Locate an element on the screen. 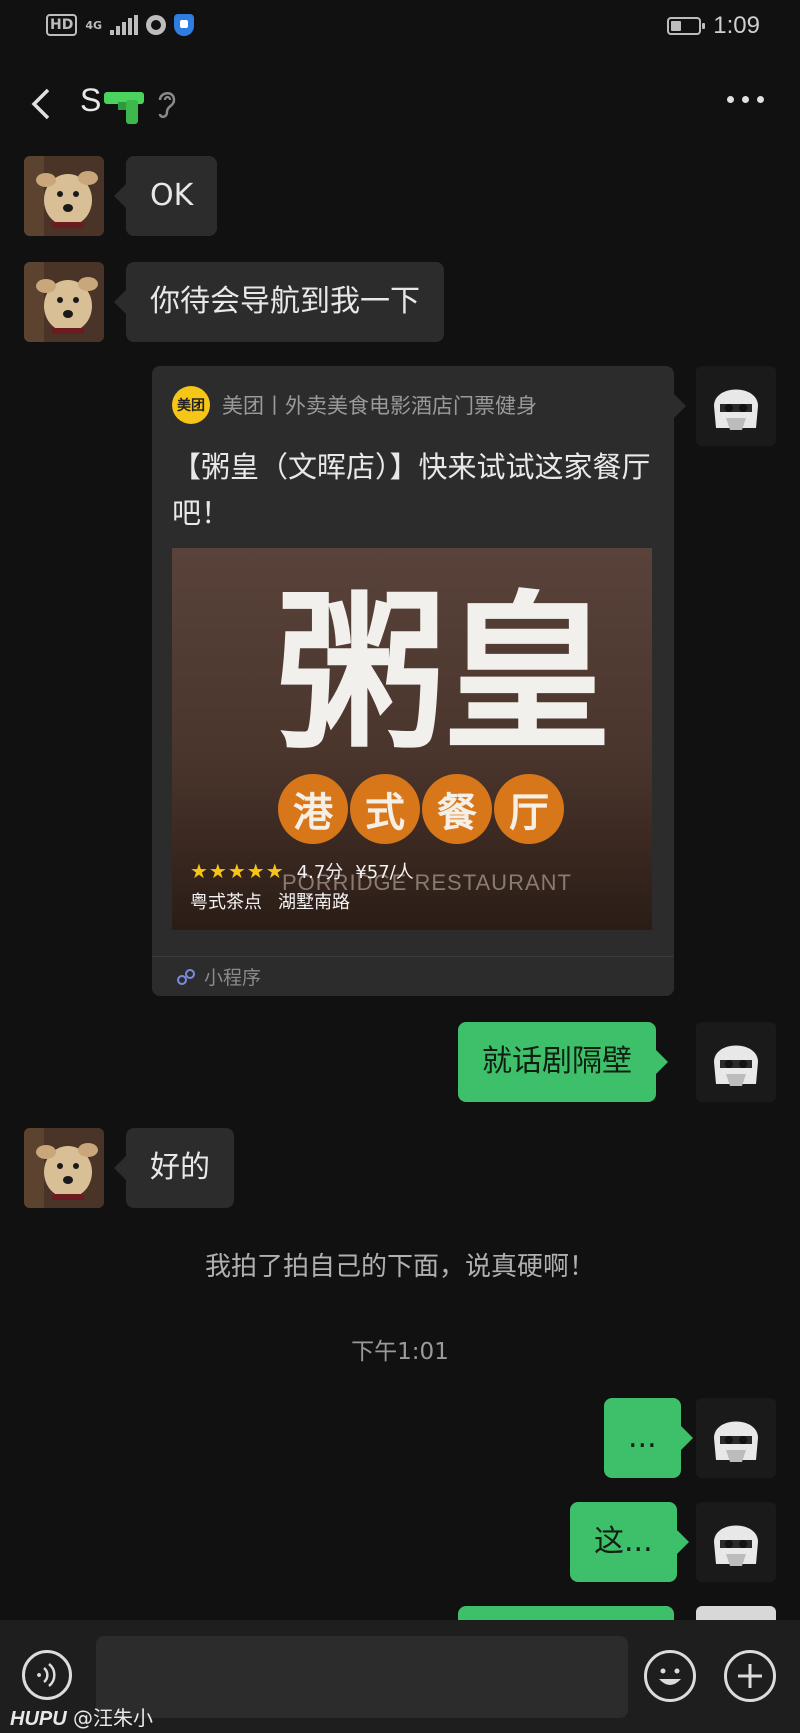 The width and height of the screenshot is (800, 1733). rating-stars-icon: ★★★★★ is located at coordinates (237, 871).